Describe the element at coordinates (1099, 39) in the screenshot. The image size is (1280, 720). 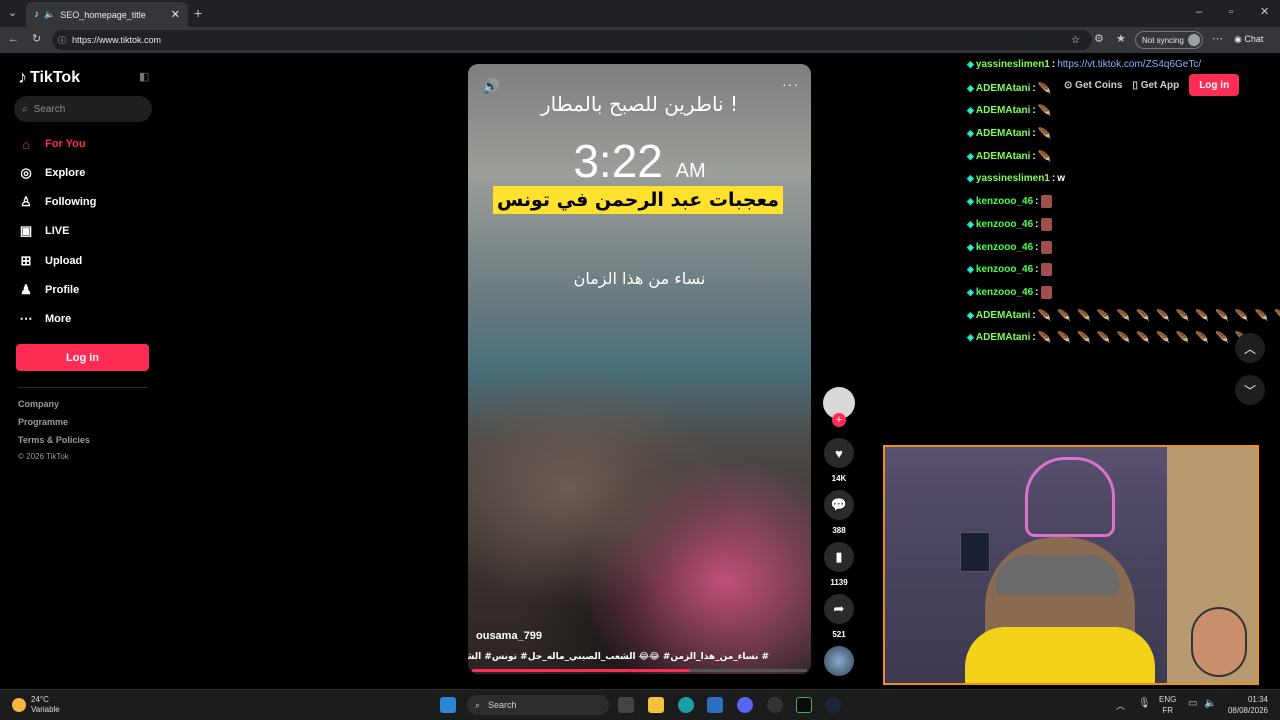
I see `extensions-icon: ⚙` at that location.